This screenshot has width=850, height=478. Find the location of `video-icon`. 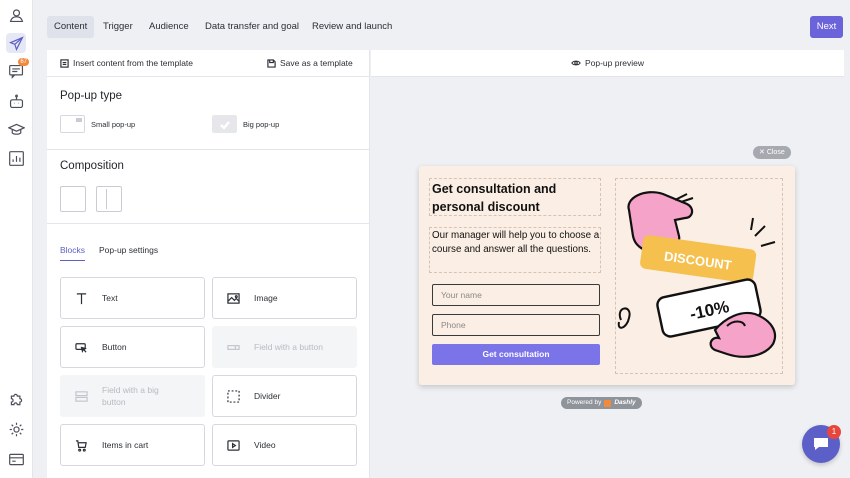

video-icon is located at coordinates (233, 445).